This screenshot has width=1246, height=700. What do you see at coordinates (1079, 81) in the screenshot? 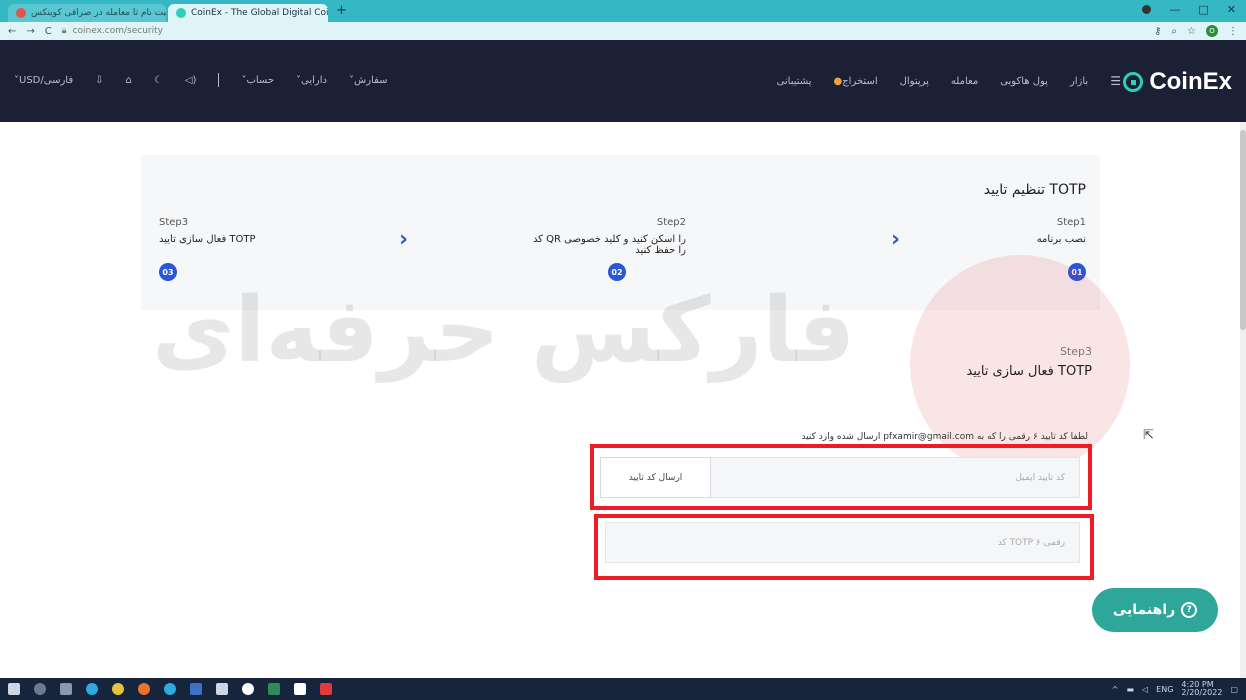
I see `nav-item-market: بازار` at bounding box center [1079, 81].